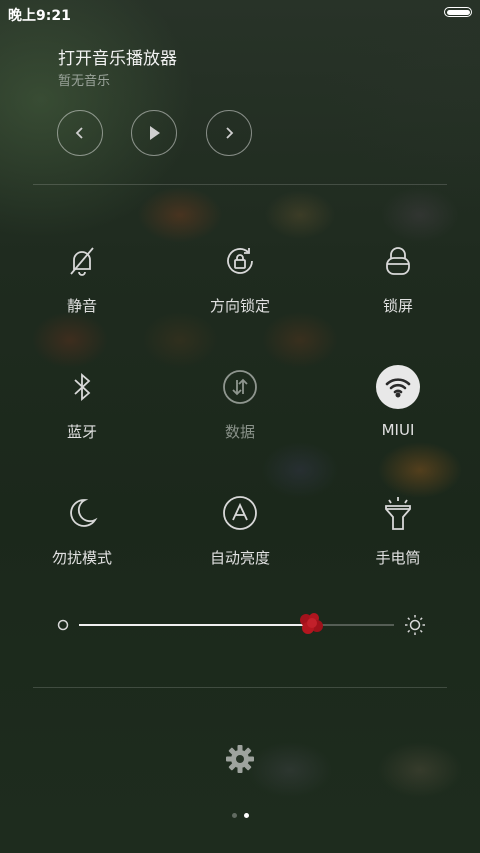 This screenshot has width=480, height=853. I want to click on toggle-auto-brightness: 自动亮度, so click(240, 529).